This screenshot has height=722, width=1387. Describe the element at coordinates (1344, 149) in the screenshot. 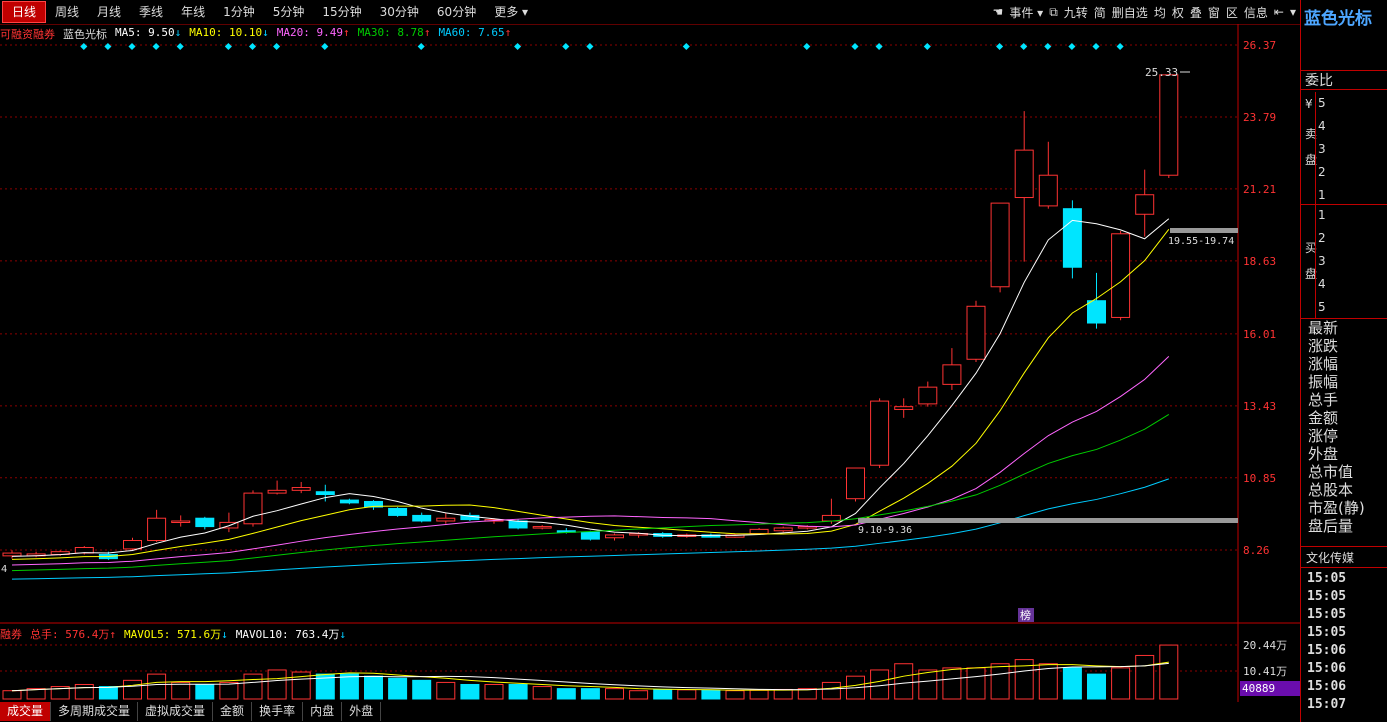

I see `sell-book: ¥ 卖 盘 5 4 3 2 1` at that location.